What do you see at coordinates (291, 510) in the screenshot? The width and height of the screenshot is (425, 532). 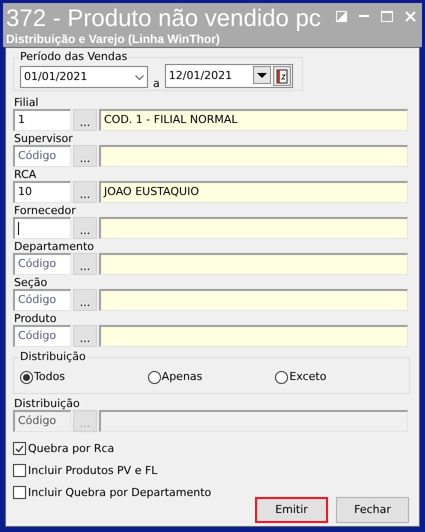 I see `dialog-button: Emitir` at bounding box center [291, 510].